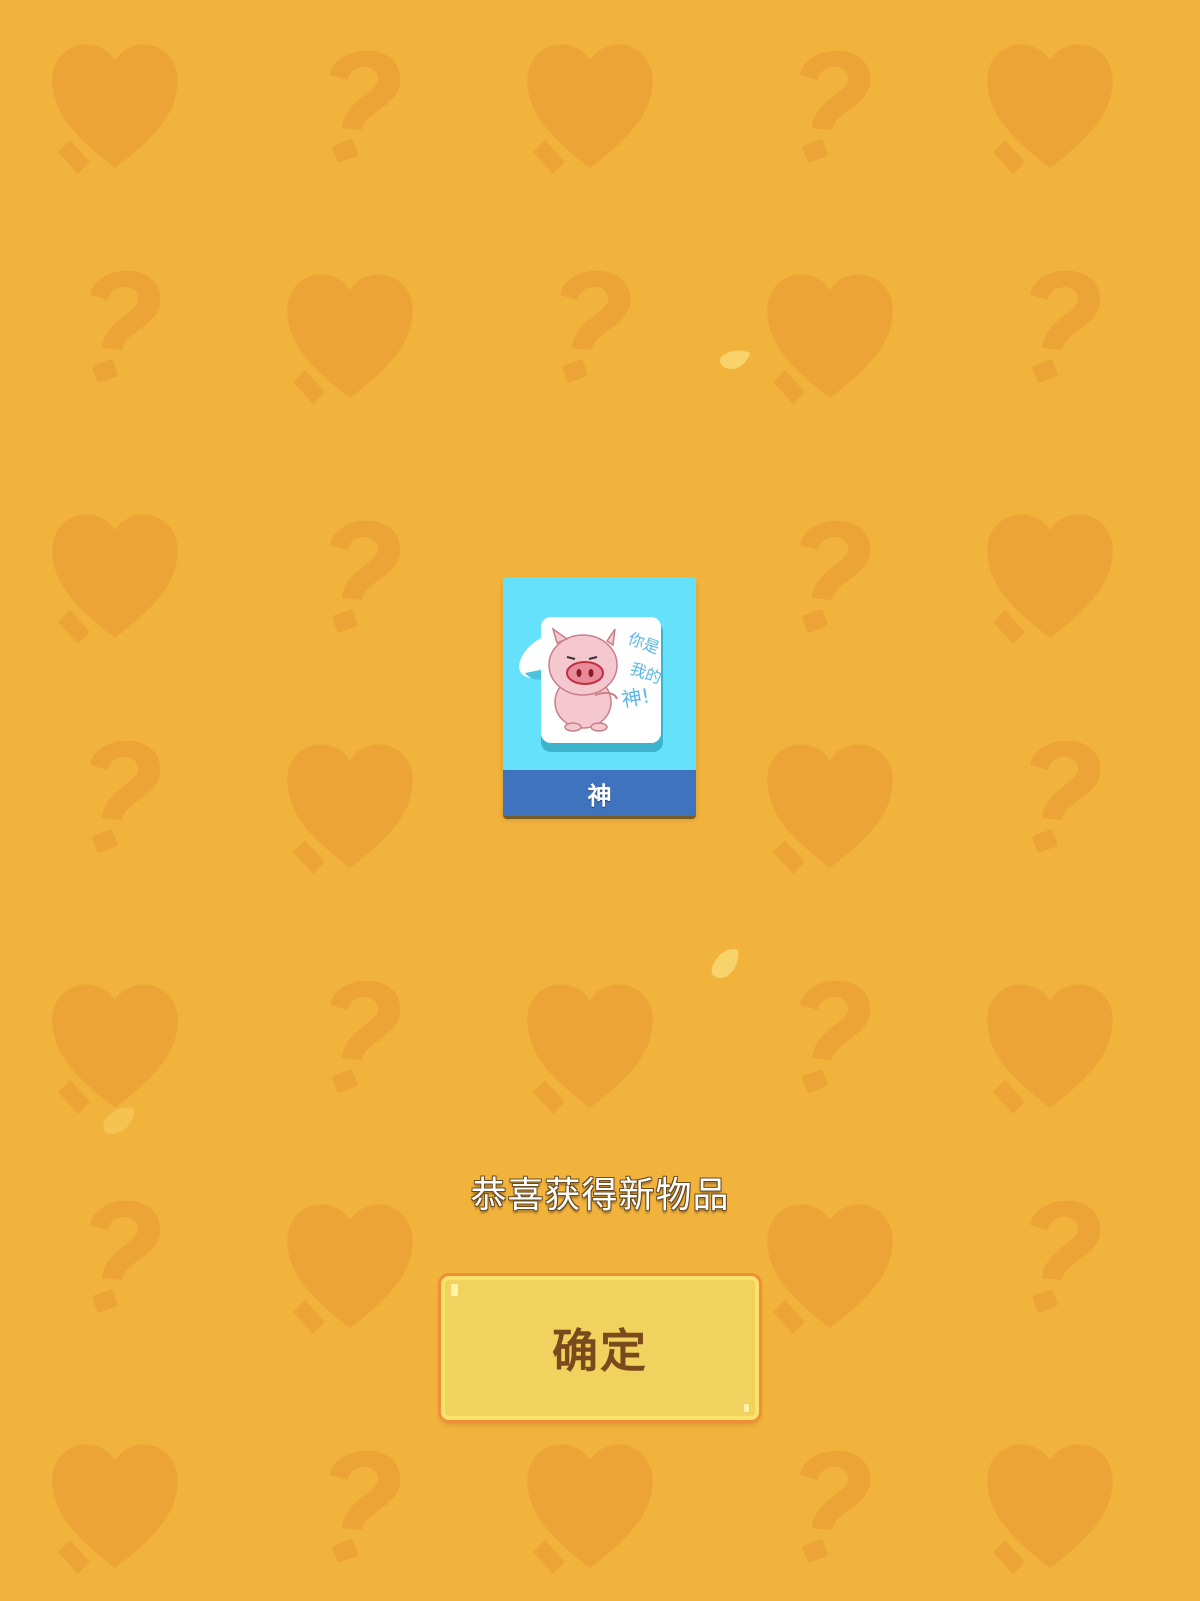 Image resolution: width=1200 pixels, height=1601 pixels. I want to click on card-name-bar: 神, so click(599, 793).